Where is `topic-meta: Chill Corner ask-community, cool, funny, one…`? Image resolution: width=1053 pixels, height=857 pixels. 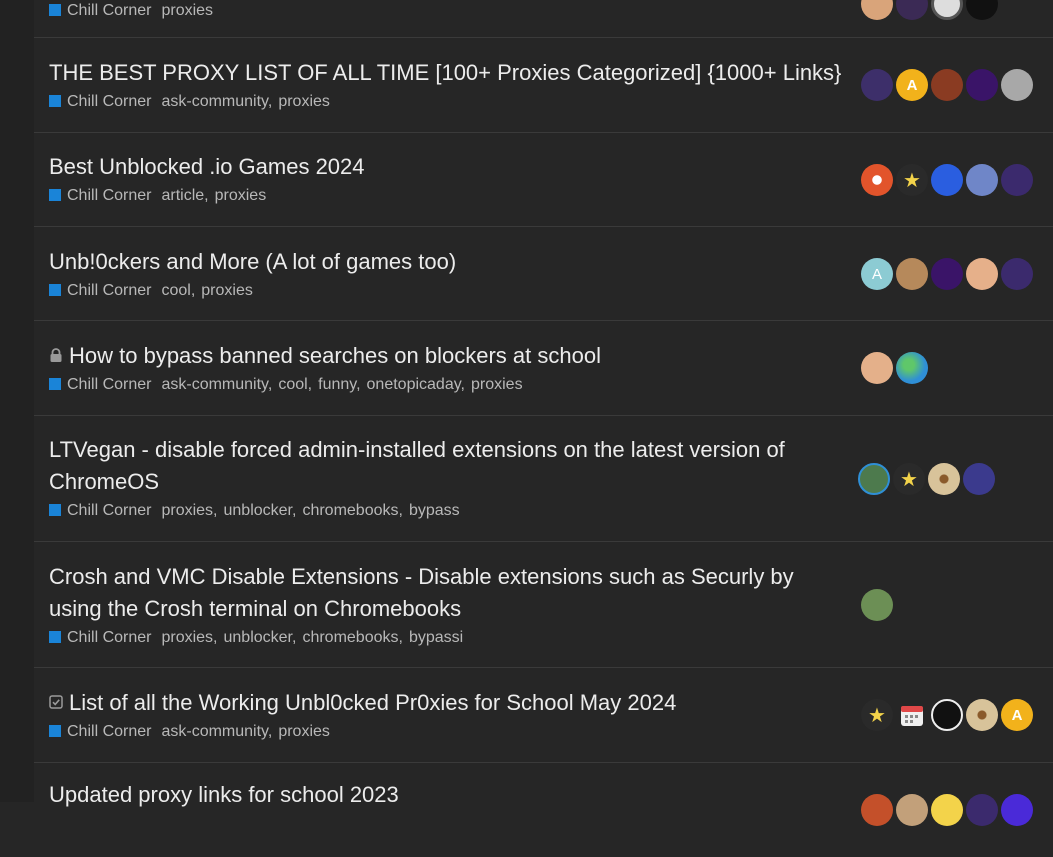 topic-meta: Chill Corner ask-community, cool, funny, one… is located at coordinates (449, 385).